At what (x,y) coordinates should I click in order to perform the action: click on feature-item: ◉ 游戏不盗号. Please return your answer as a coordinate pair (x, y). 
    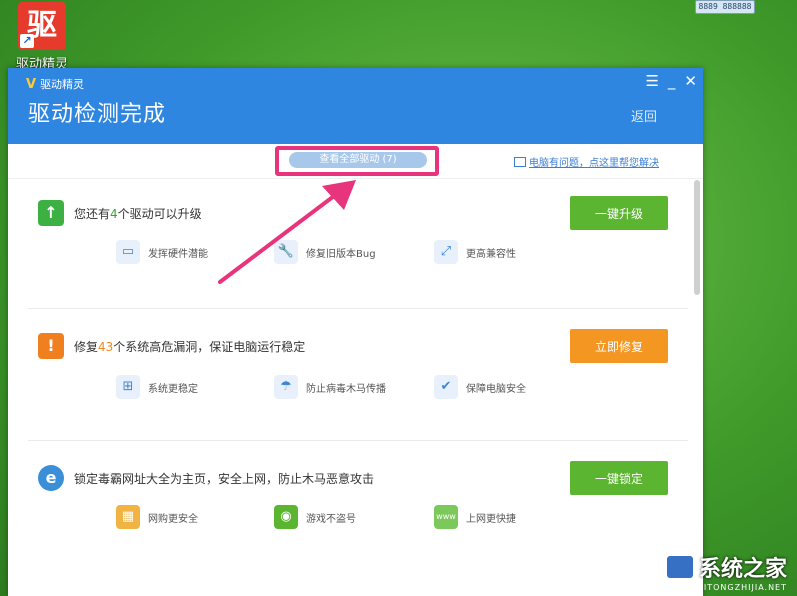
    Looking at the image, I should click on (315, 517).